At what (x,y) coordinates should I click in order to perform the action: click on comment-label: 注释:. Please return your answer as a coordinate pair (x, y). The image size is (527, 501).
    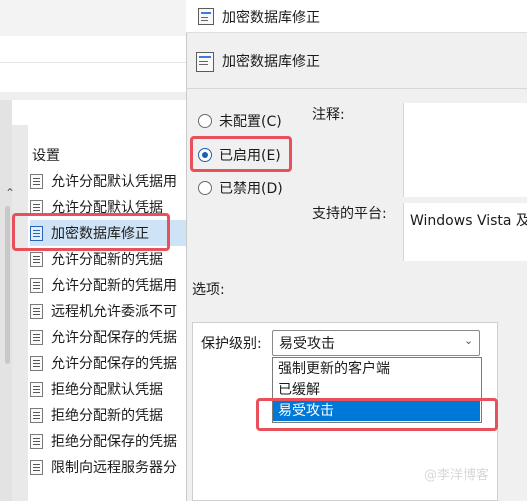
    Looking at the image, I should click on (328, 115).